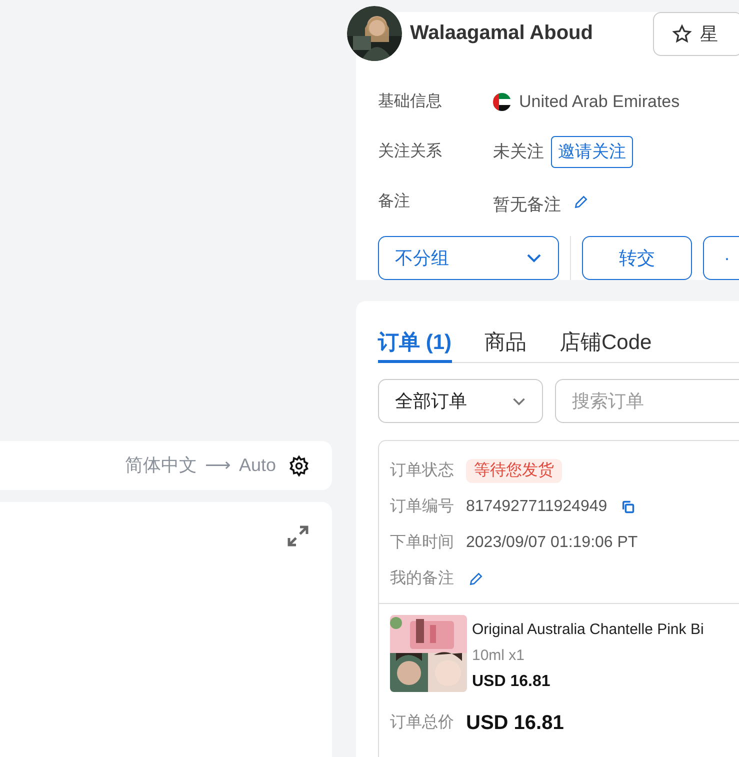  Describe the element at coordinates (518, 152) in the screenshot. I see `follow-status: 未关注` at that location.